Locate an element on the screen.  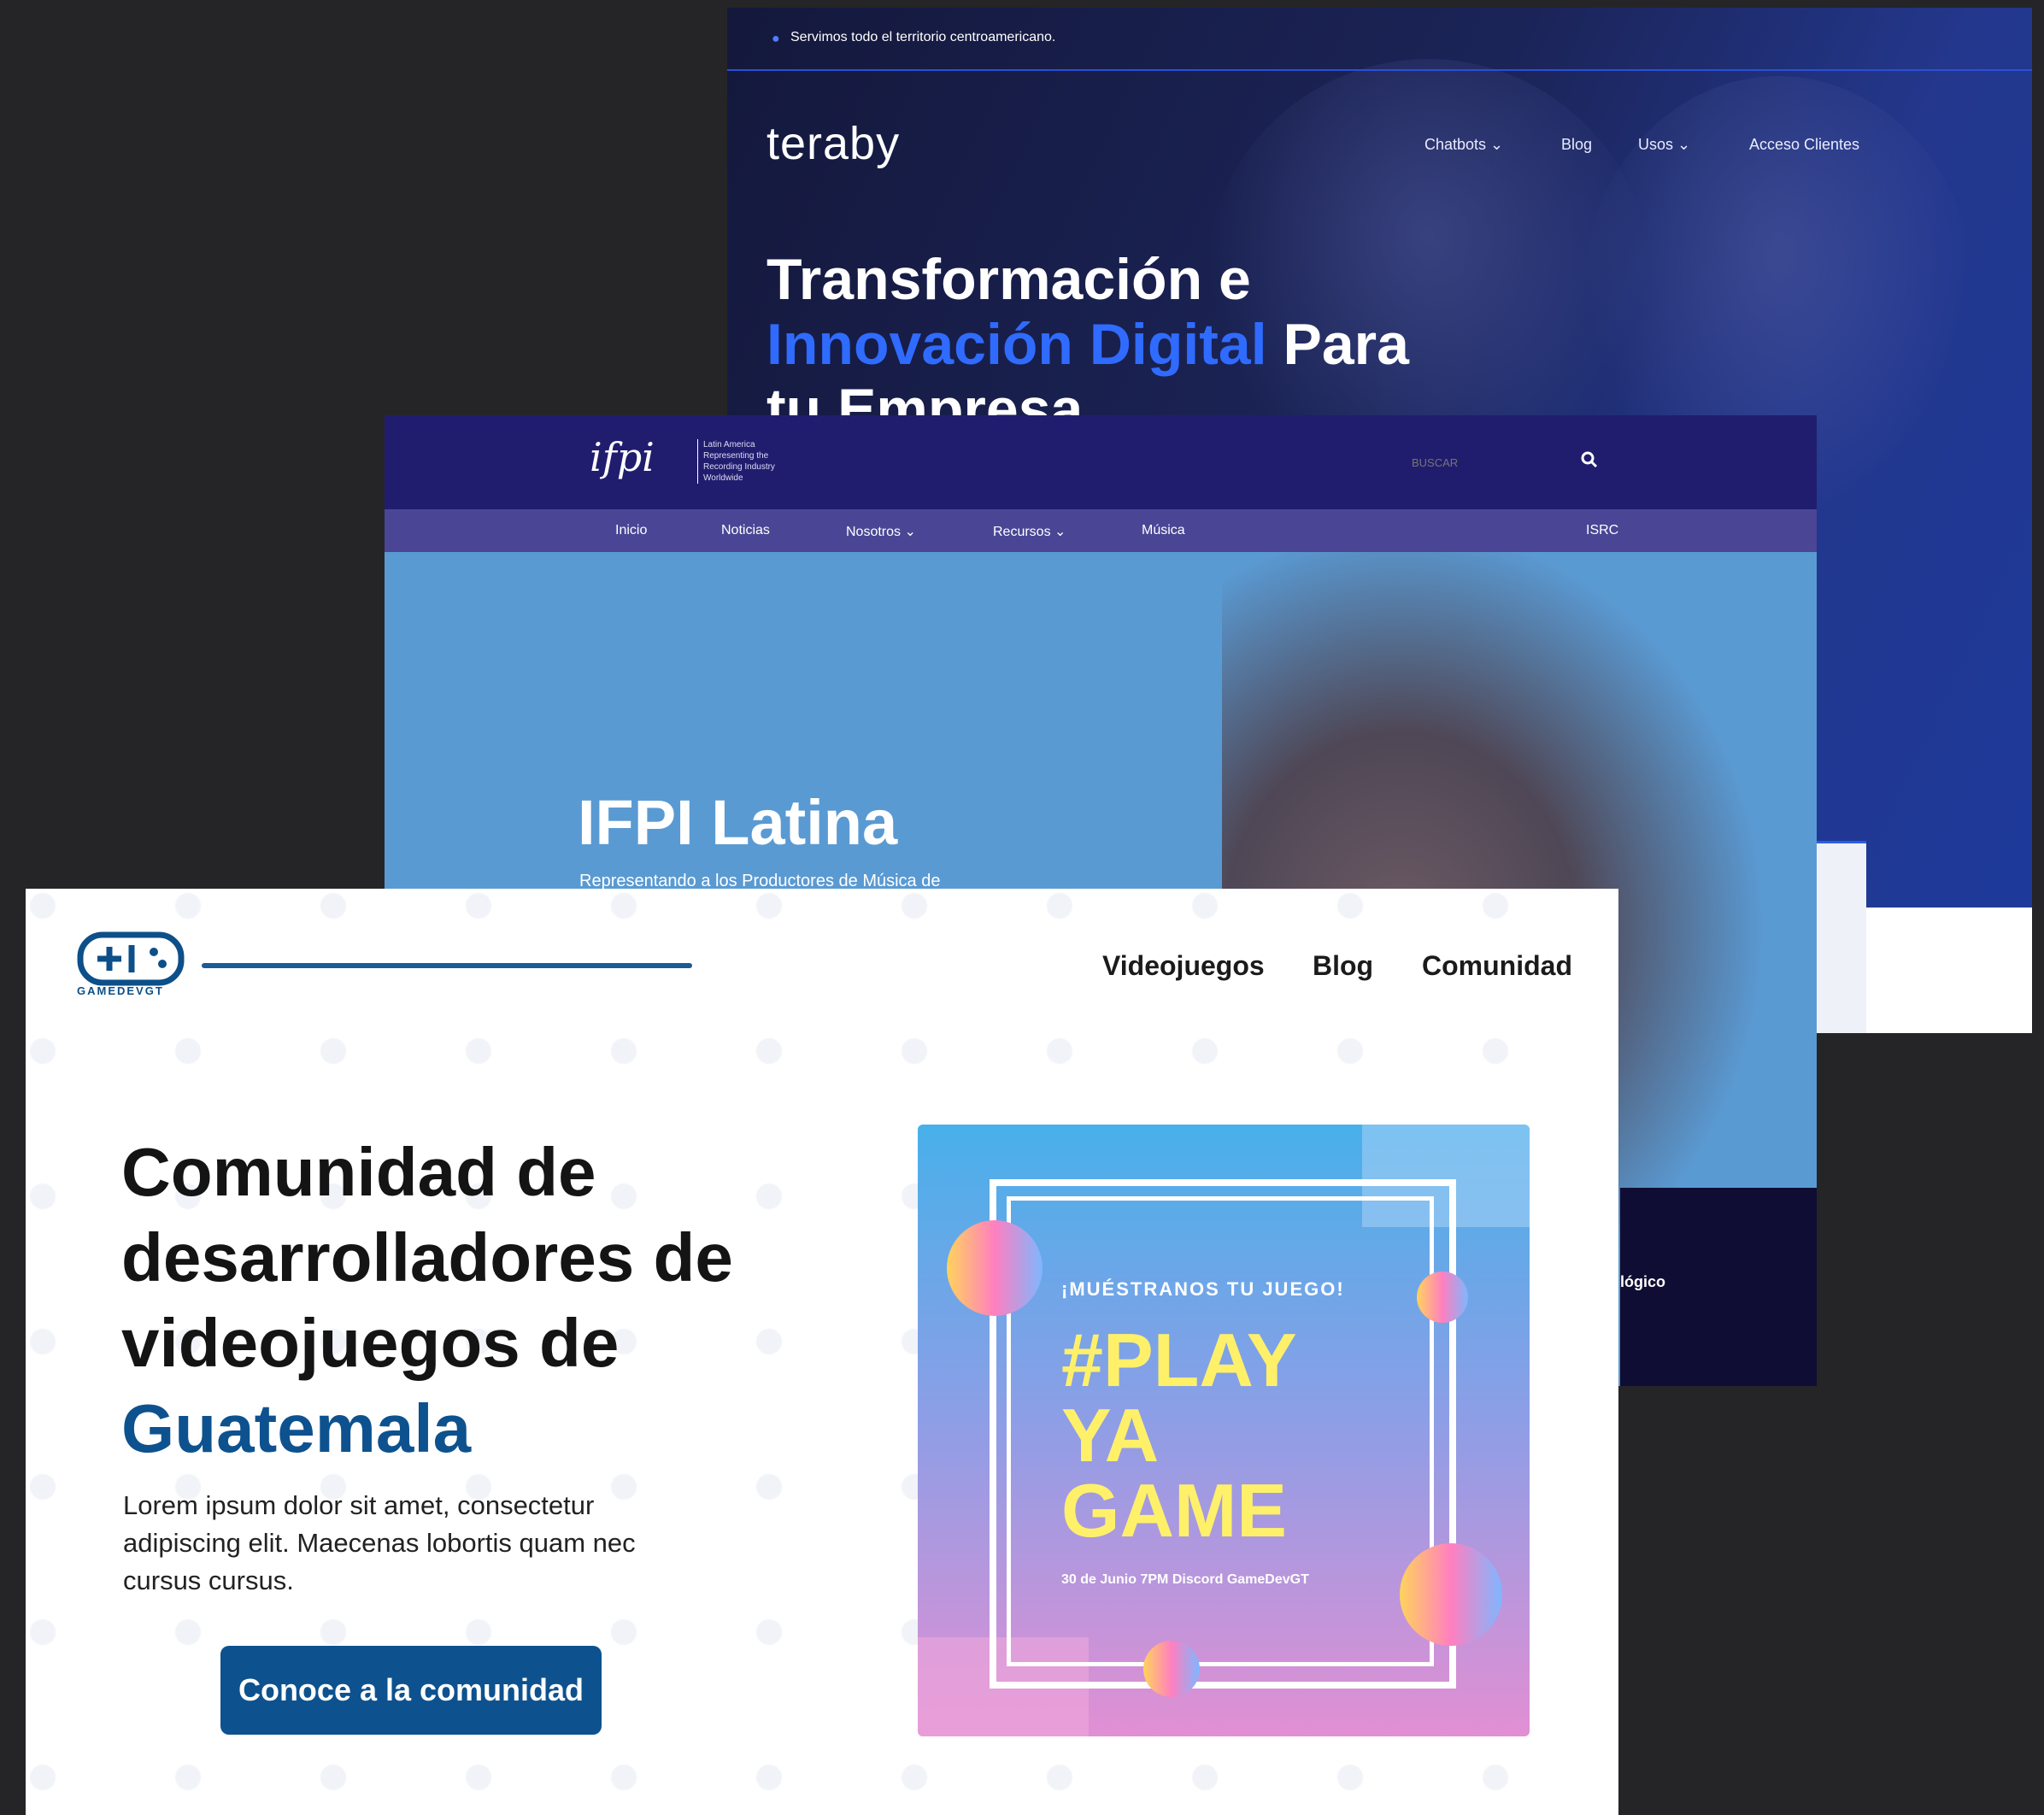
teraby-logo: teraby is located at coordinates (833, 143).